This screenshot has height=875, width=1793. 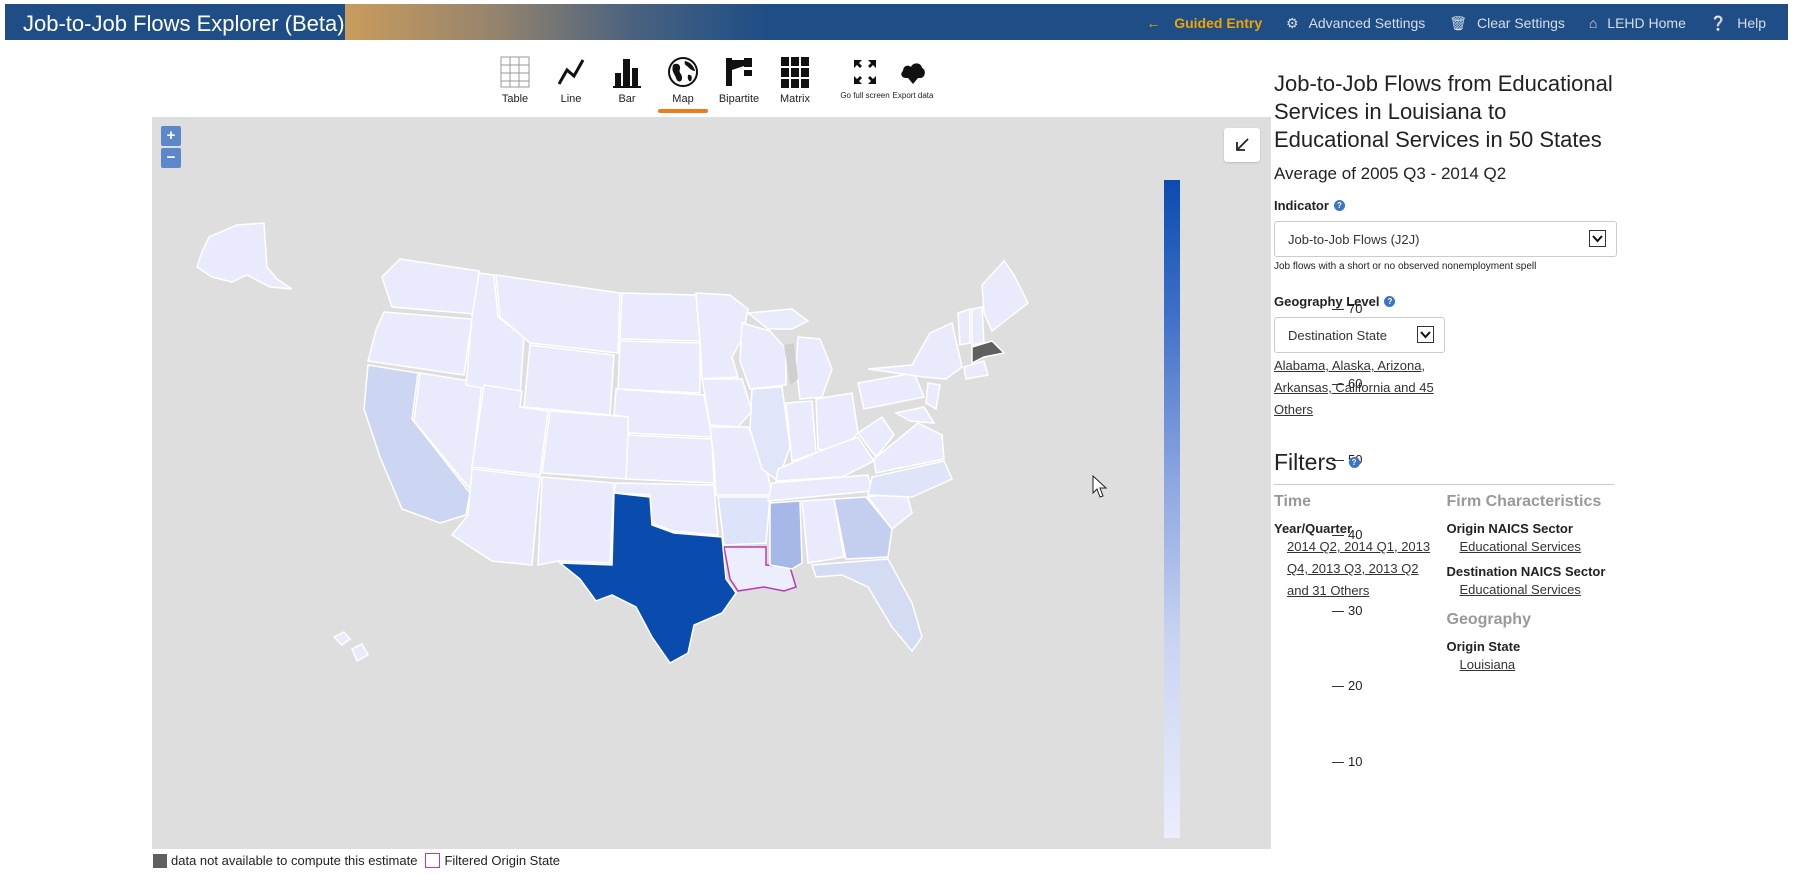 I want to click on state-hawaii, so click(x=342, y=638).